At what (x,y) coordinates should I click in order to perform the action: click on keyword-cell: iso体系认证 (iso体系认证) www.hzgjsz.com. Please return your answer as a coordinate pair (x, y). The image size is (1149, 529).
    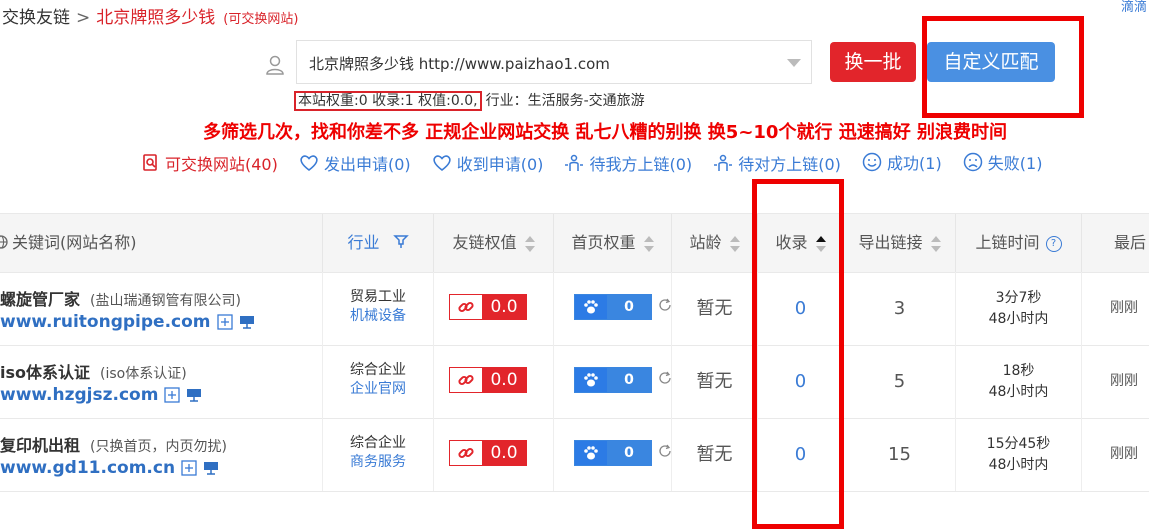
    Looking at the image, I should click on (161, 381).